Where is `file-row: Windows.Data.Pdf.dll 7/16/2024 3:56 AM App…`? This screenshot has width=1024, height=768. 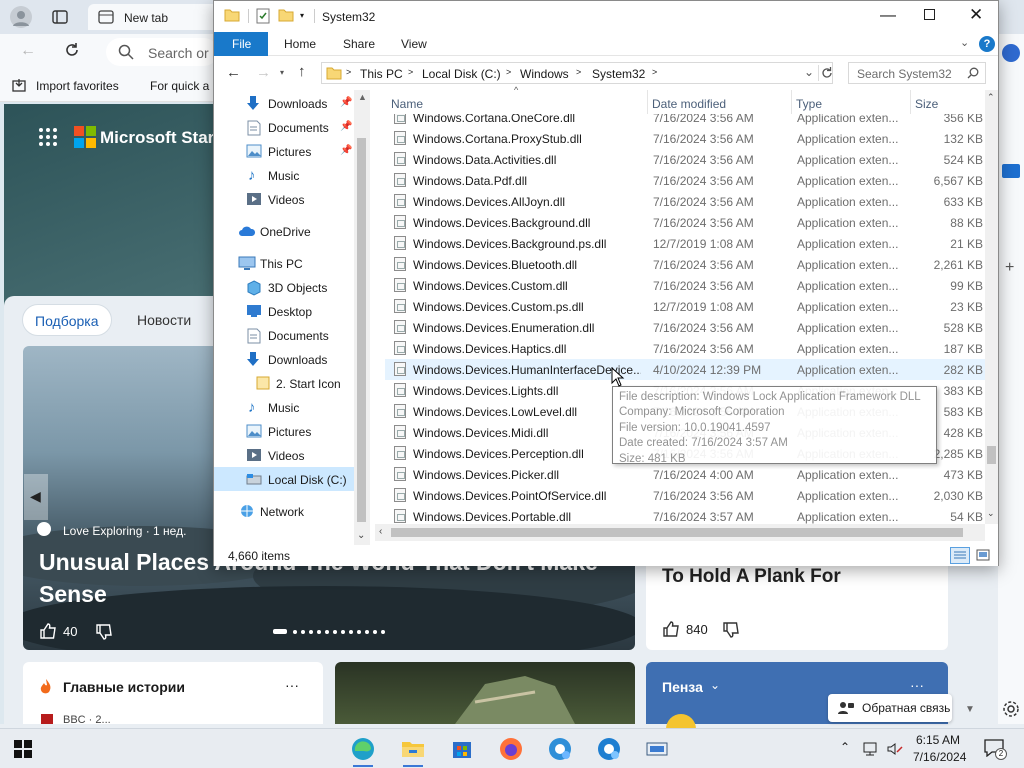 file-row: Windows.Data.Pdf.dll 7/16/2024 3:56 AM App… is located at coordinates (685, 180).